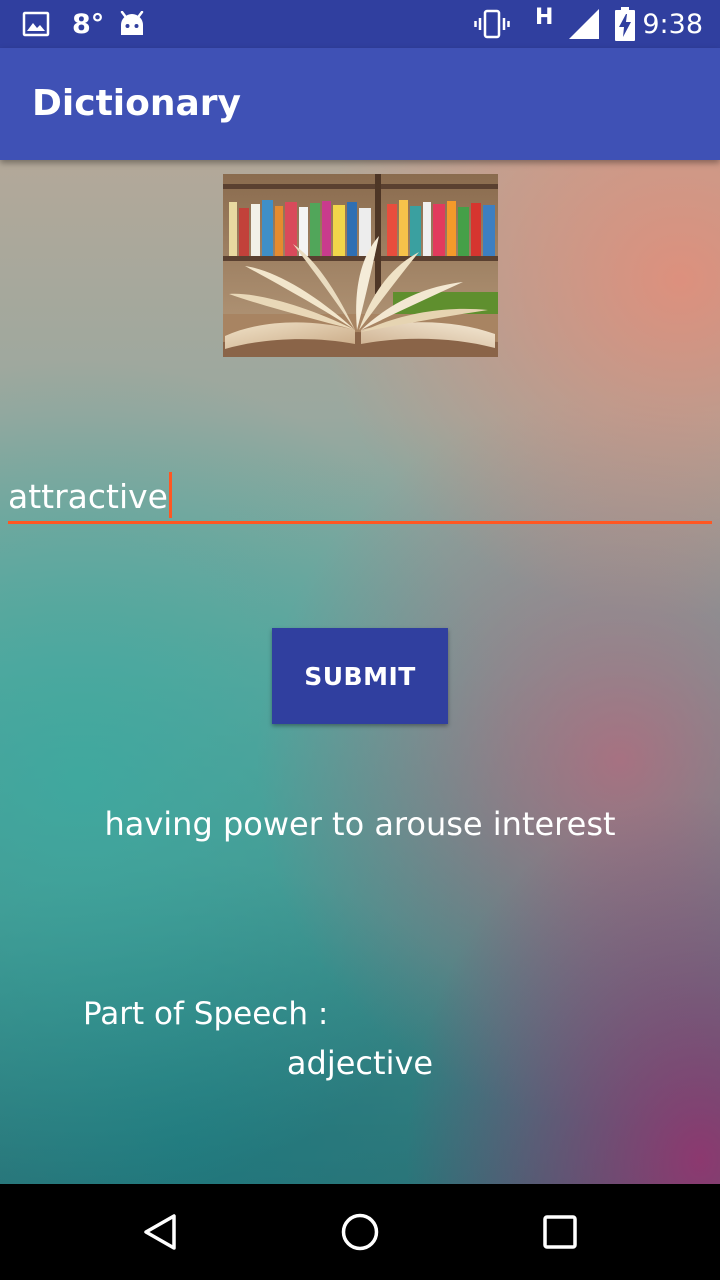 The image size is (720, 1280). What do you see at coordinates (625, 24) in the screenshot?
I see `battery-charging-icon` at bounding box center [625, 24].